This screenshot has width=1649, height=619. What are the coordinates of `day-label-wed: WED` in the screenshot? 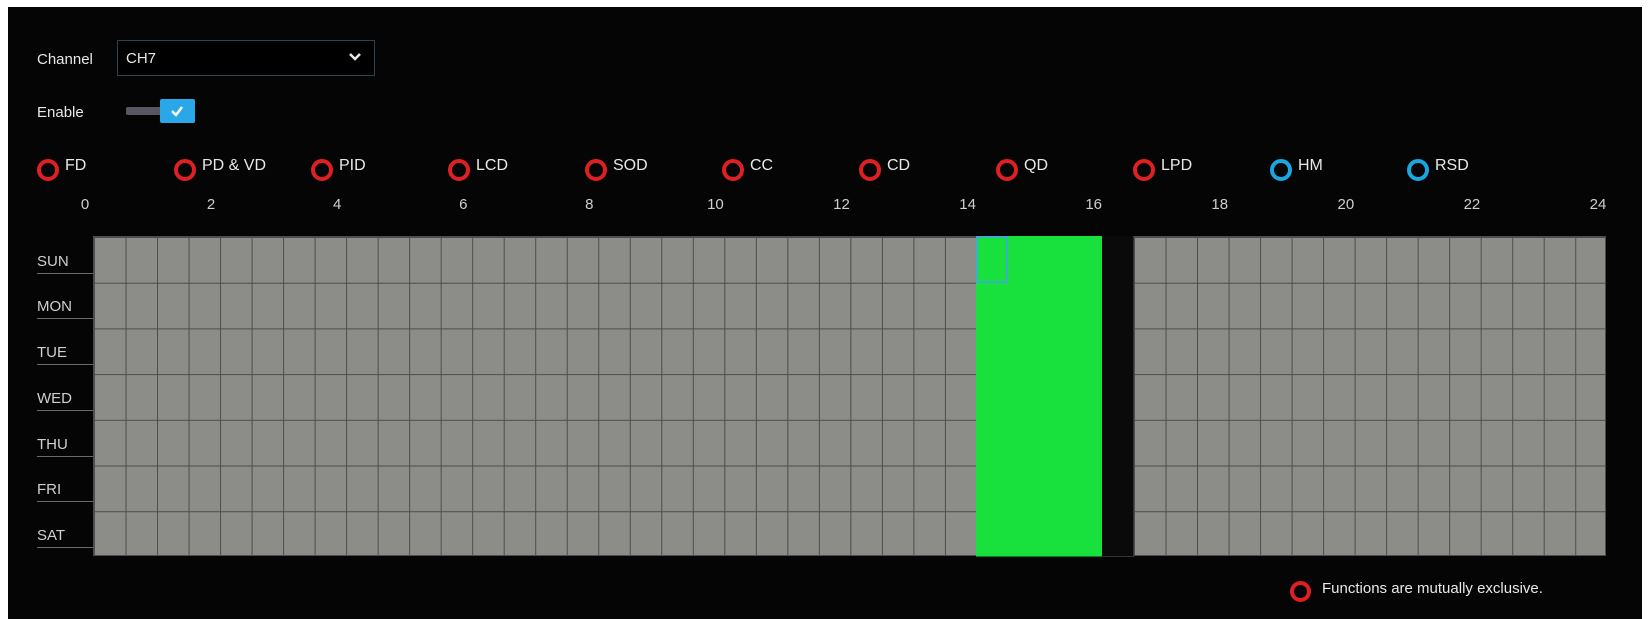 It's located at (54, 398).